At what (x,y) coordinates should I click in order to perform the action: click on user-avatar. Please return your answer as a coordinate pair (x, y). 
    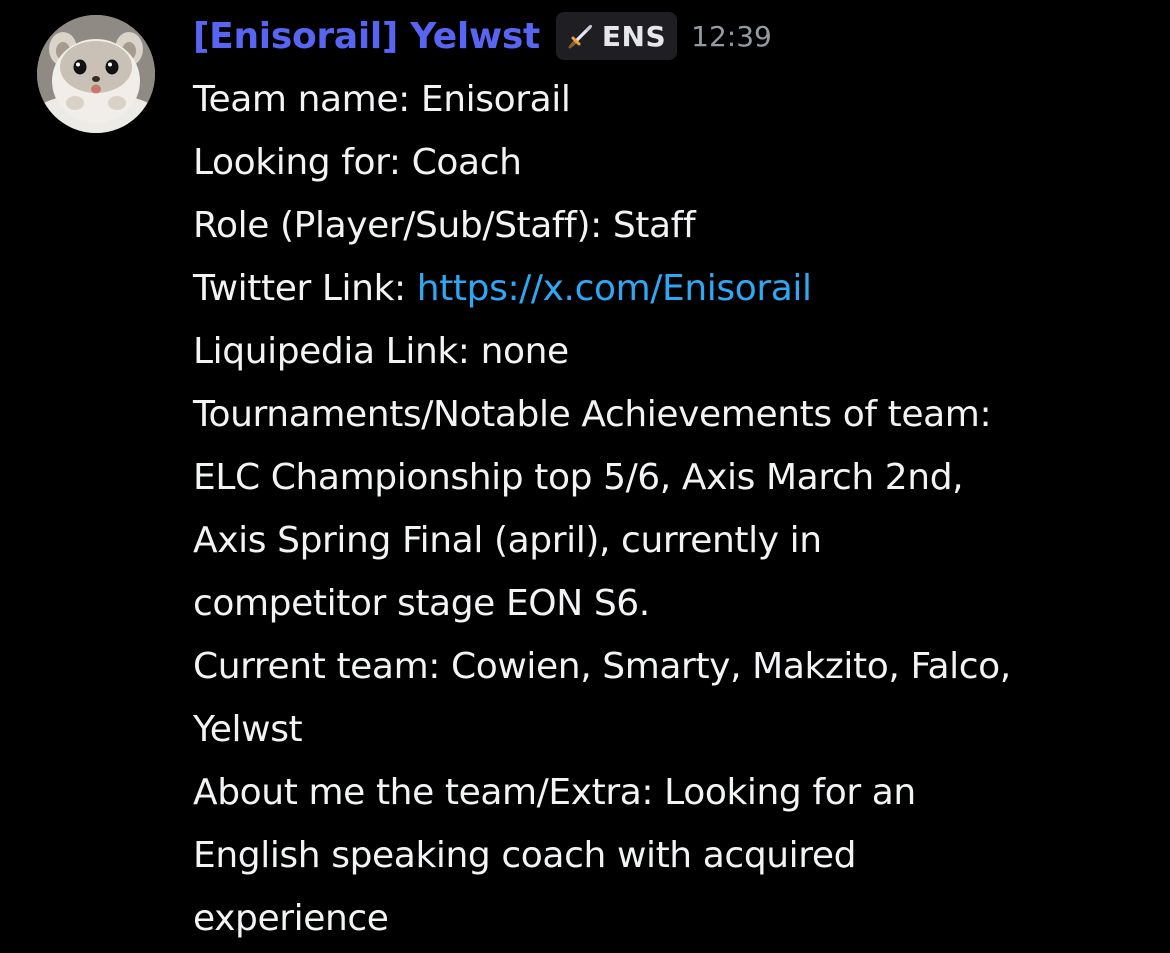
    Looking at the image, I should click on (96, 74).